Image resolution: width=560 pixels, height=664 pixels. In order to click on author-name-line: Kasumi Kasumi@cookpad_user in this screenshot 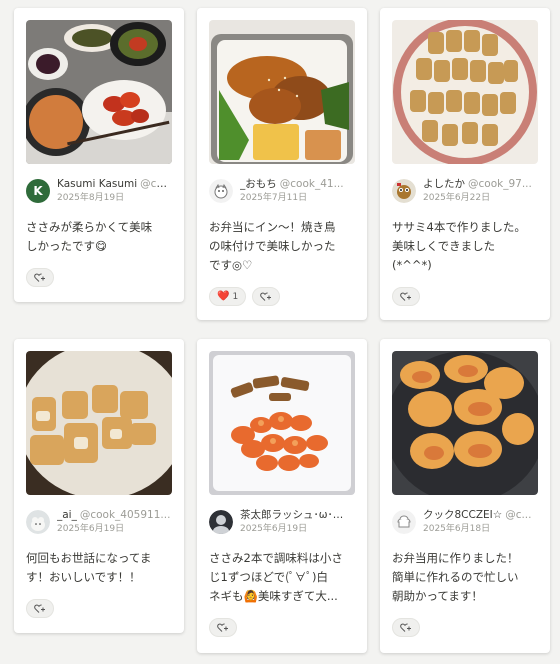, I will do `click(114, 184)`.